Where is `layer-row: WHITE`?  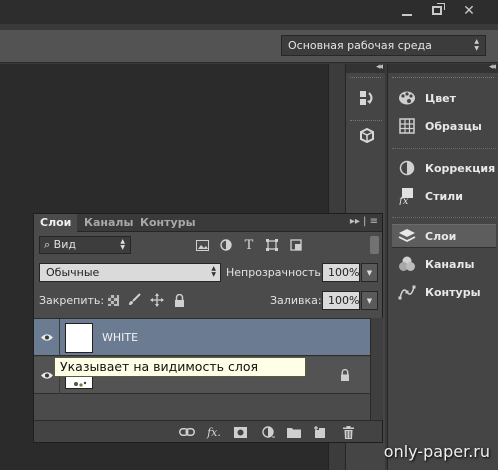 layer-row: WHITE is located at coordinates (202, 337).